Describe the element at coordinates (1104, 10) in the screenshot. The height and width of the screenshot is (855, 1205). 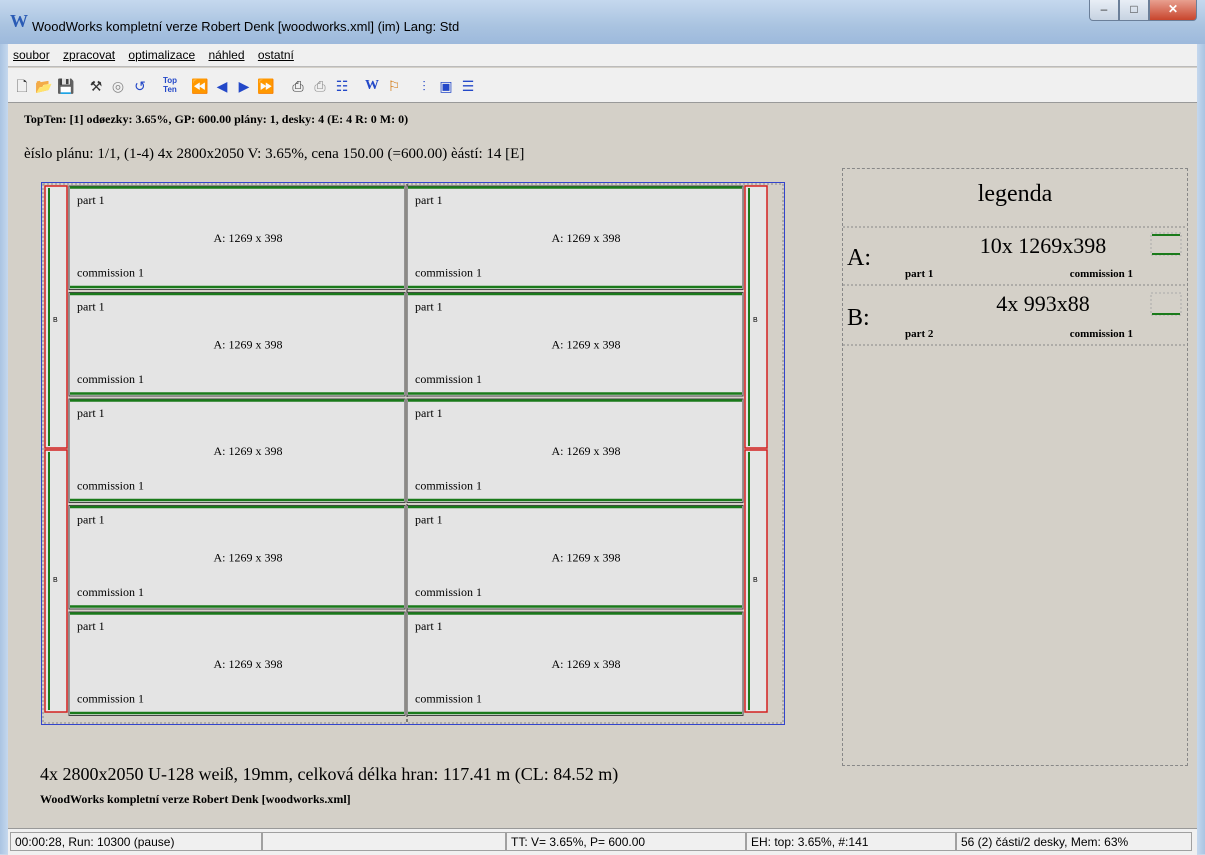
I see `minimize-button: –` at that location.